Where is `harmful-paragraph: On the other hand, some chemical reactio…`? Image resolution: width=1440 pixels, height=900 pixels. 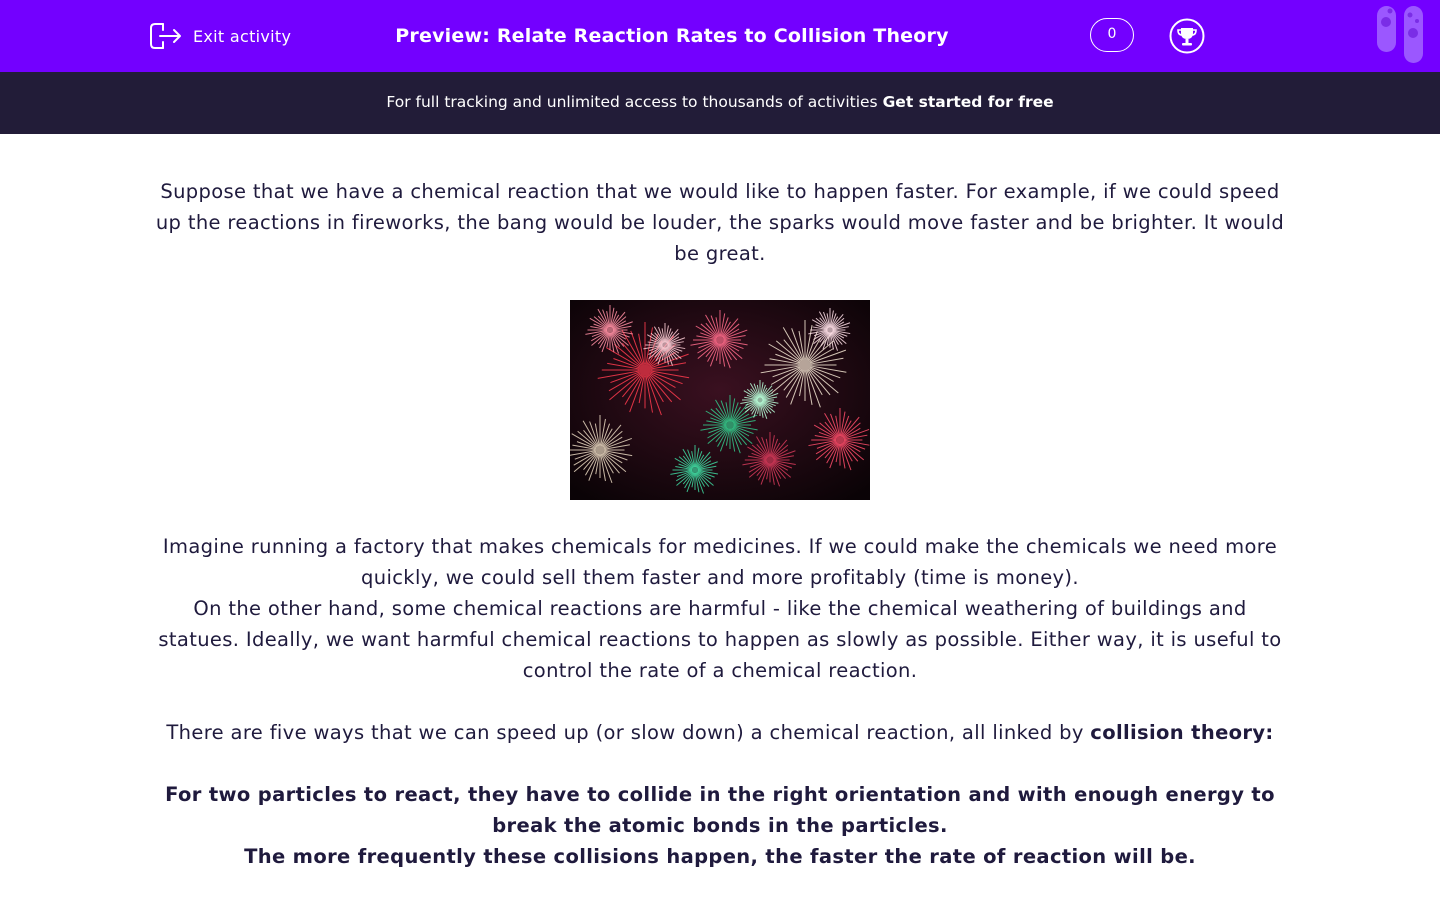
harmful-paragraph: On the other hand, some chemical reactio… is located at coordinates (720, 639).